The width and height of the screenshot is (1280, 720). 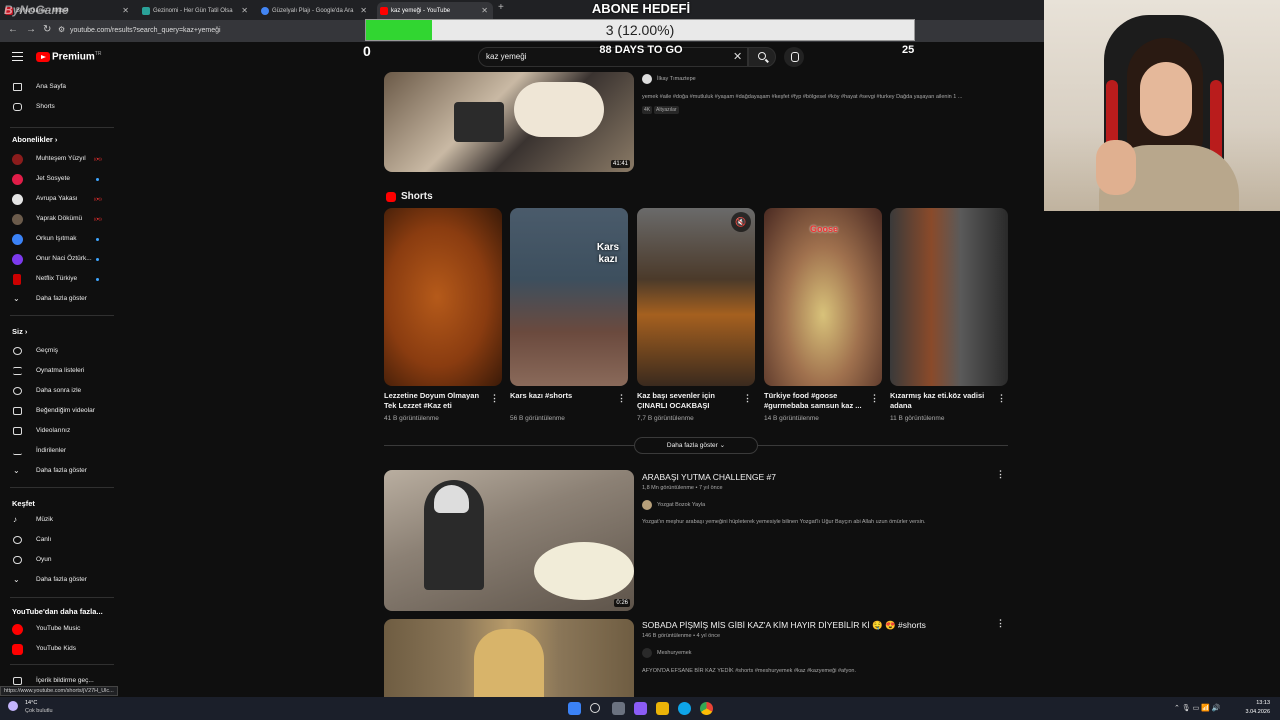 I want to click on system-tray-icons: ⌃ 🎙 ▭ 📶 🔊, so click(x=1197, y=708).